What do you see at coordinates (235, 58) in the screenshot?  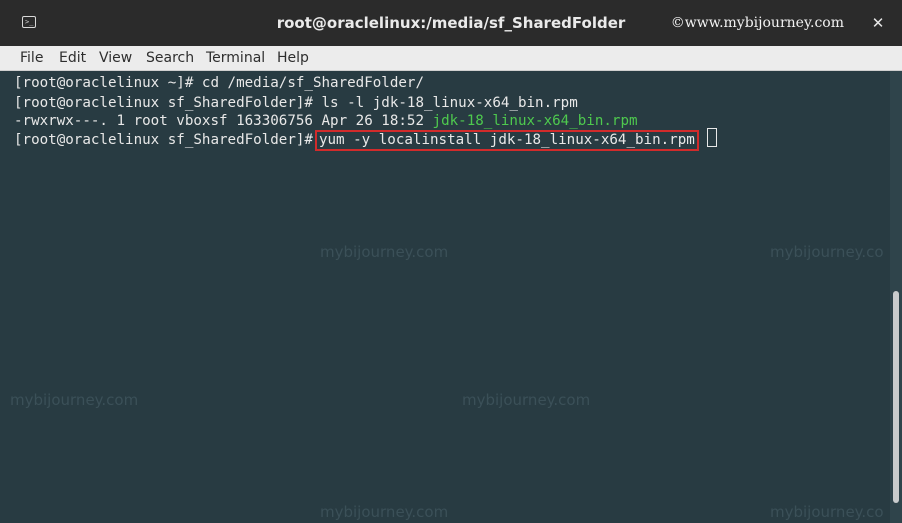 I see `menu-item-terminal: Terminal` at bounding box center [235, 58].